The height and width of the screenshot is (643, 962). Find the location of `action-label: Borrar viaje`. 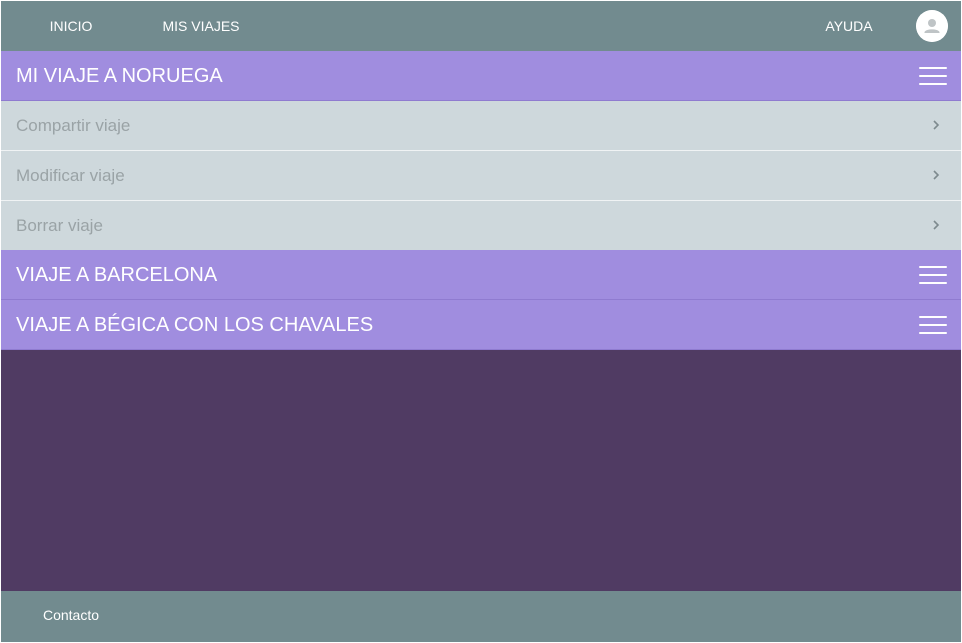

action-label: Borrar viaje is located at coordinates (59, 225).